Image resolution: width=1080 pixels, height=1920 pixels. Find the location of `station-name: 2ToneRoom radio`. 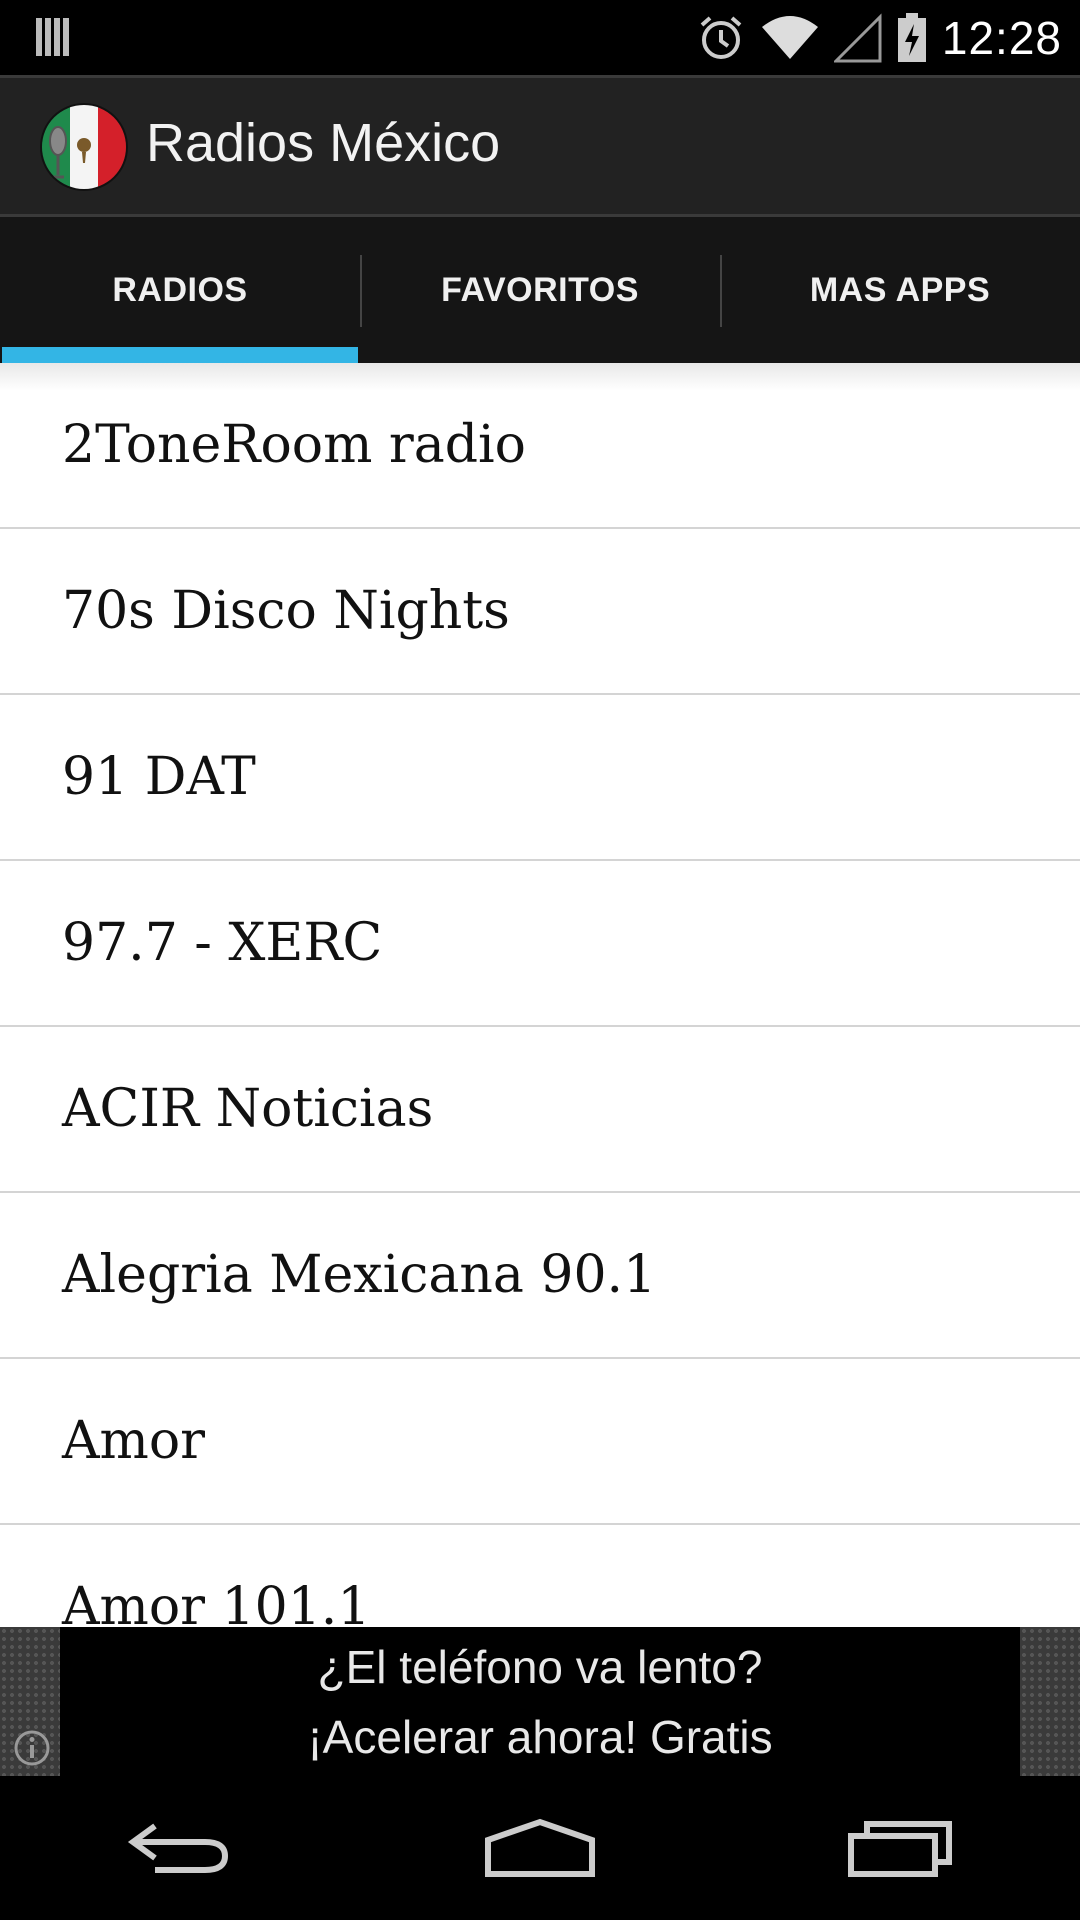

station-name: 2ToneRoom radio is located at coordinates (294, 445).